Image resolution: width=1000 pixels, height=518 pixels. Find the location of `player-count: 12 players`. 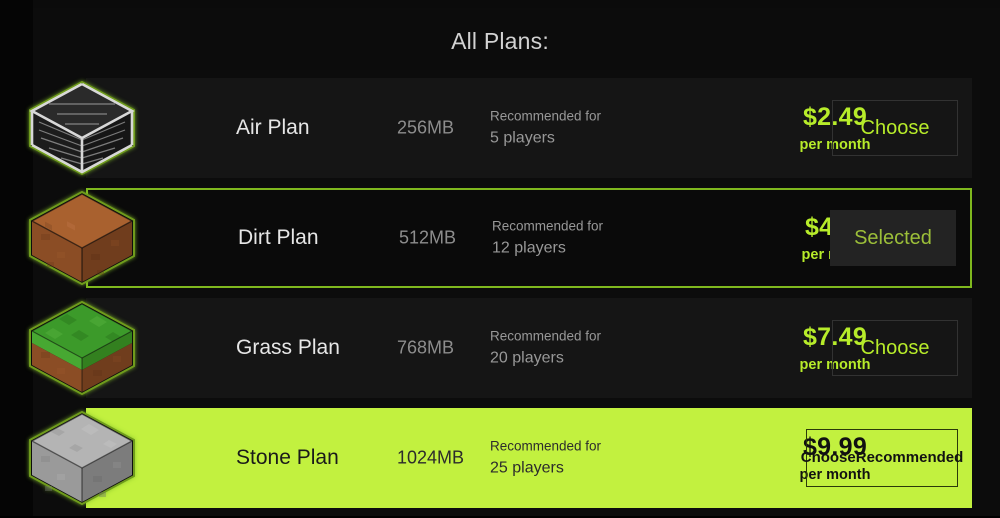

player-count: 12 players is located at coordinates (529, 248).